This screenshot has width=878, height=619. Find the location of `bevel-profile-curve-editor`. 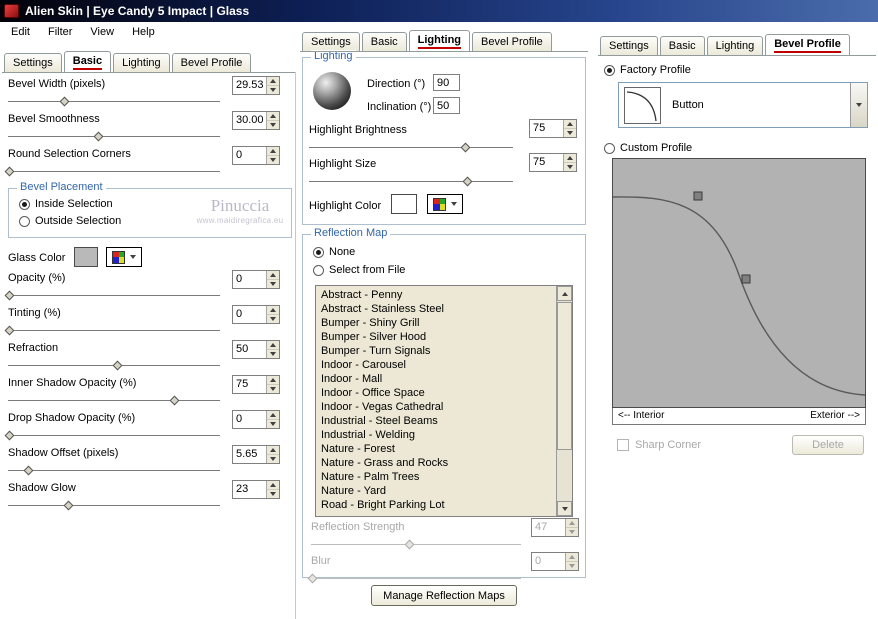

bevel-profile-curve-editor is located at coordinates (739, 283).